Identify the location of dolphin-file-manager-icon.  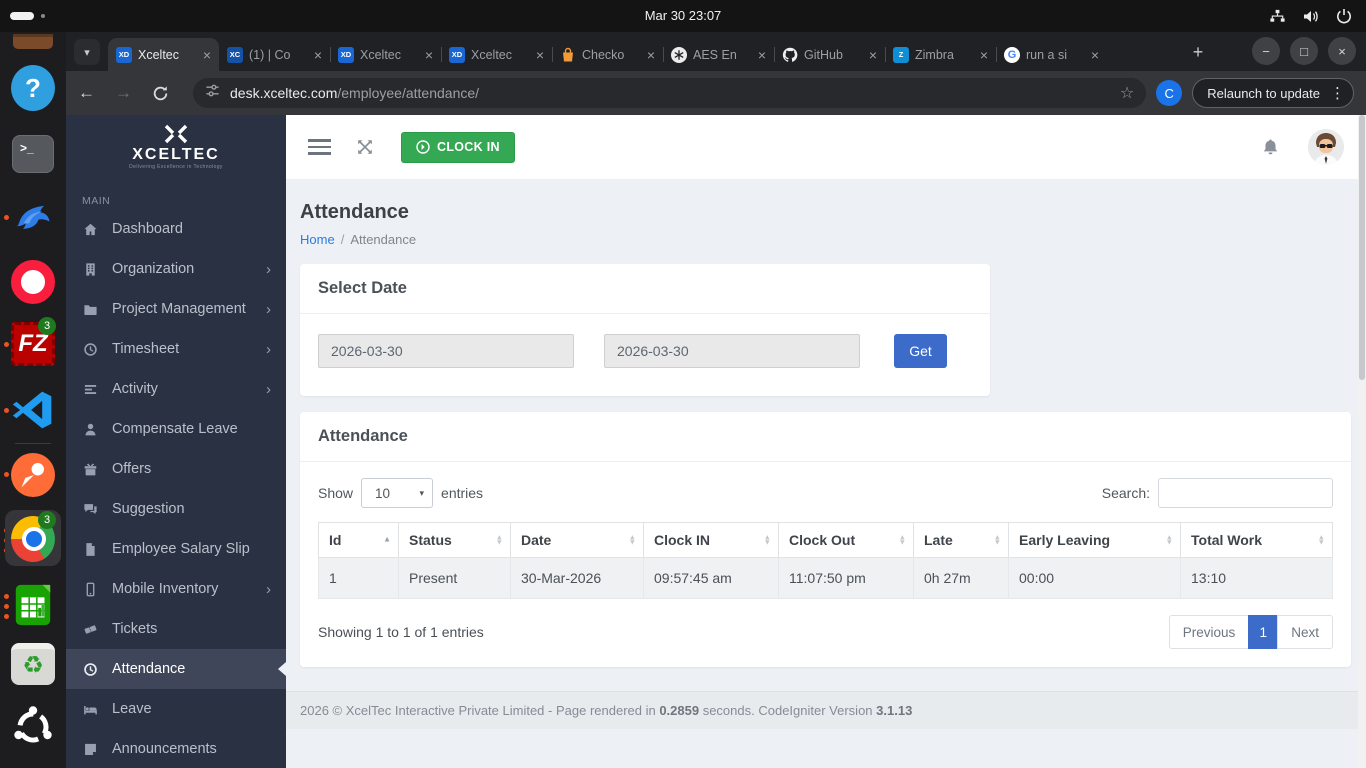
(33, 216).